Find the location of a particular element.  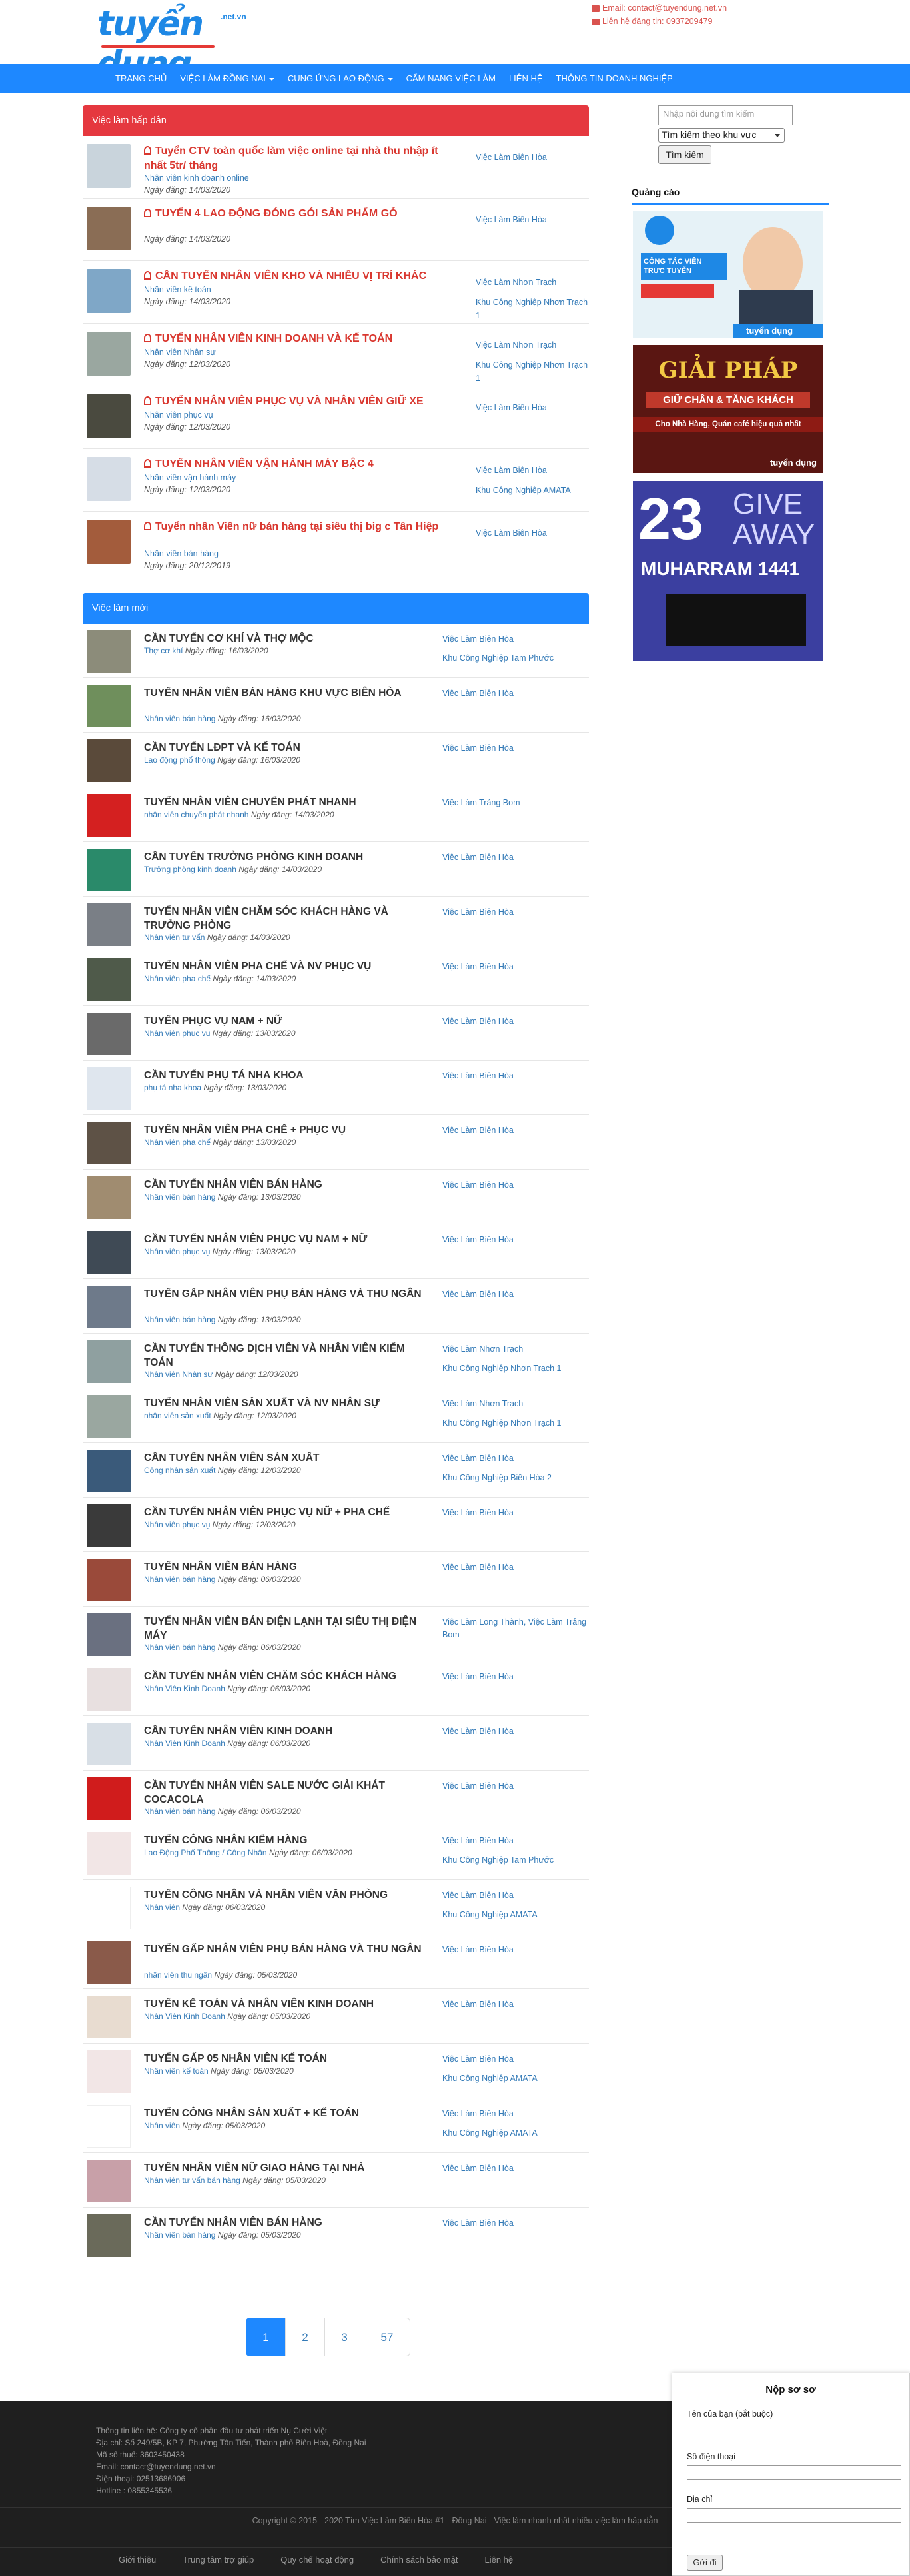

job-category: Nhân viên pha chế is located at coordinates (177, 979).